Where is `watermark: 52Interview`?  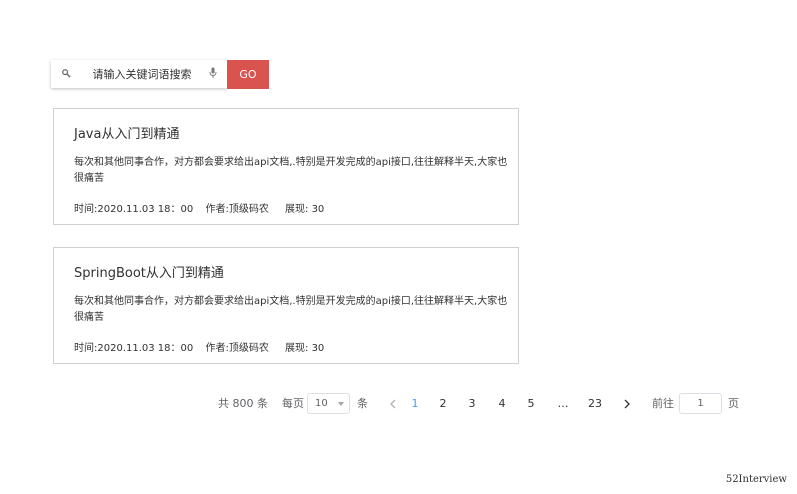
watermark: 52Interview is located at coordinates (756, 479).